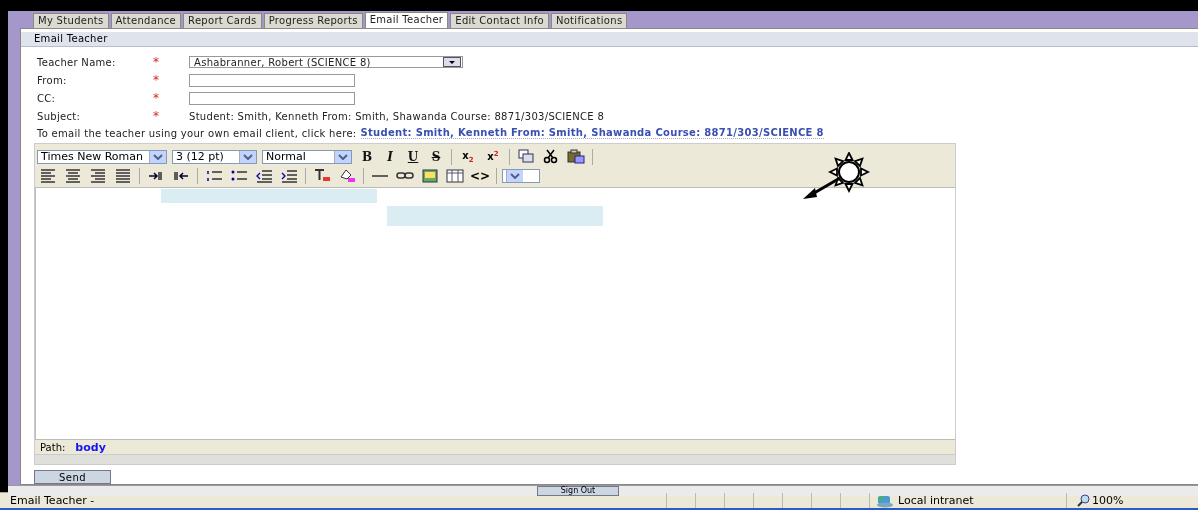 The height and width of the screenshot is (510, 1198). I want to click on source-button: <>, so click(480, 175).